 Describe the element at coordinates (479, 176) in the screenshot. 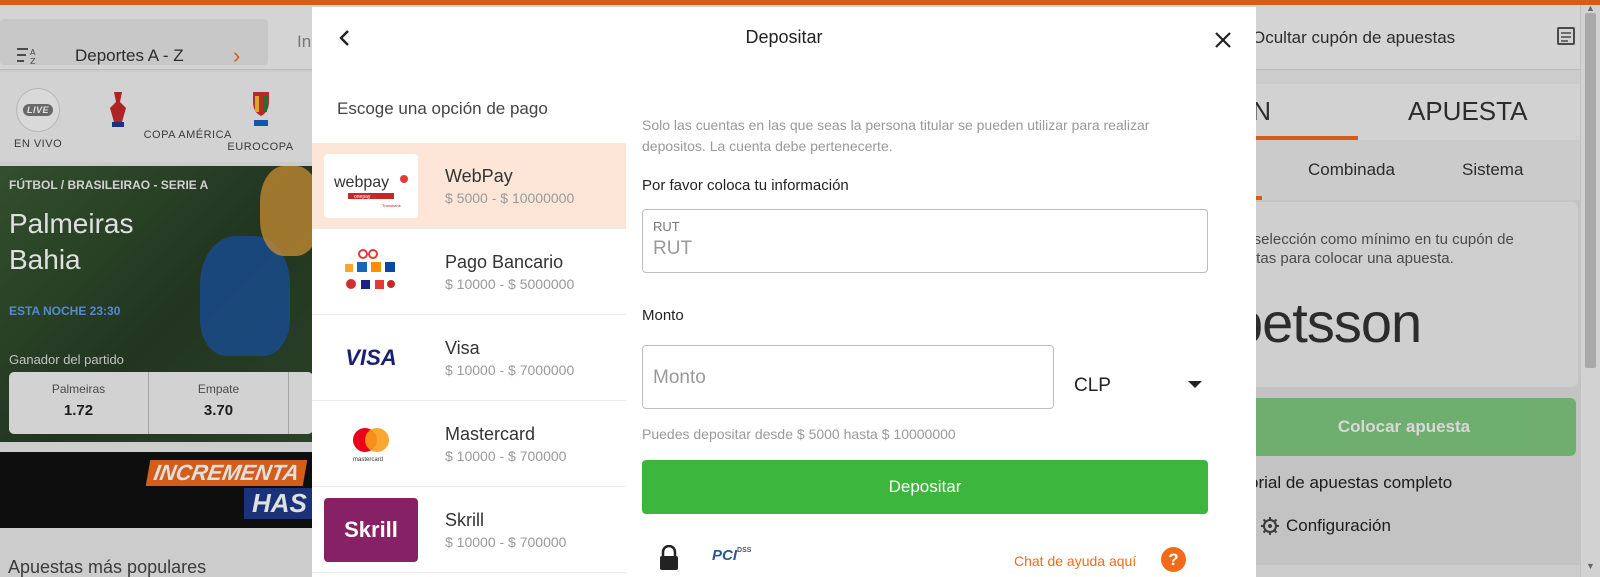

I see `payment-method-name: WebPay` at that location.